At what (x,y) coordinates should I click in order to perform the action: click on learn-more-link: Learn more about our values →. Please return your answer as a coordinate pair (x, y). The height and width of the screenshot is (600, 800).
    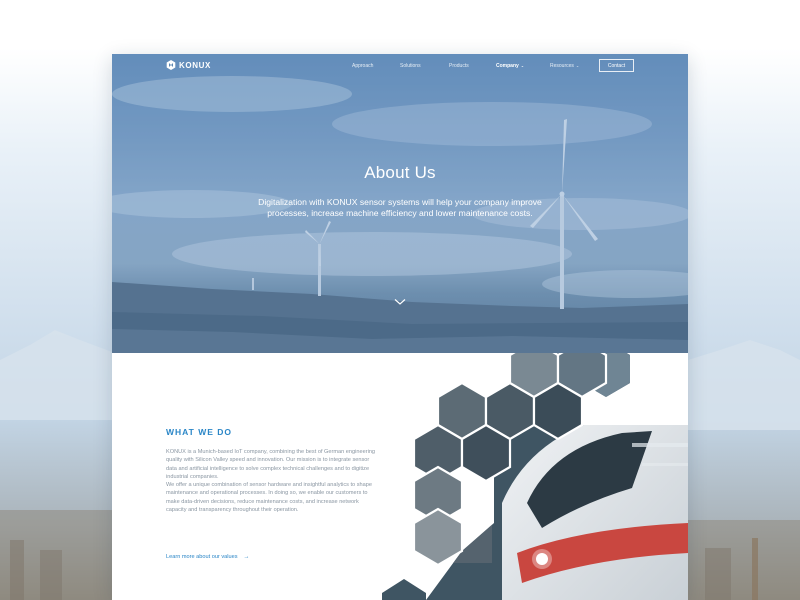
    Looking at the image, I should click on (208, 557).